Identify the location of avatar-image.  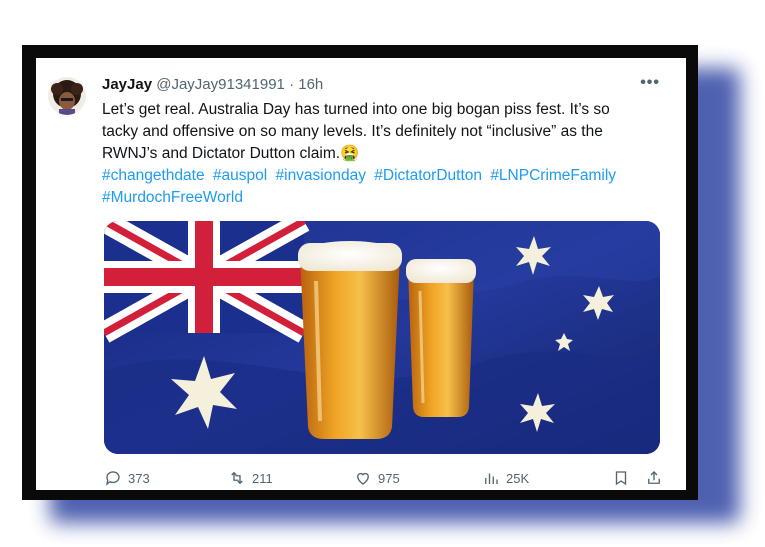
(67, 96).